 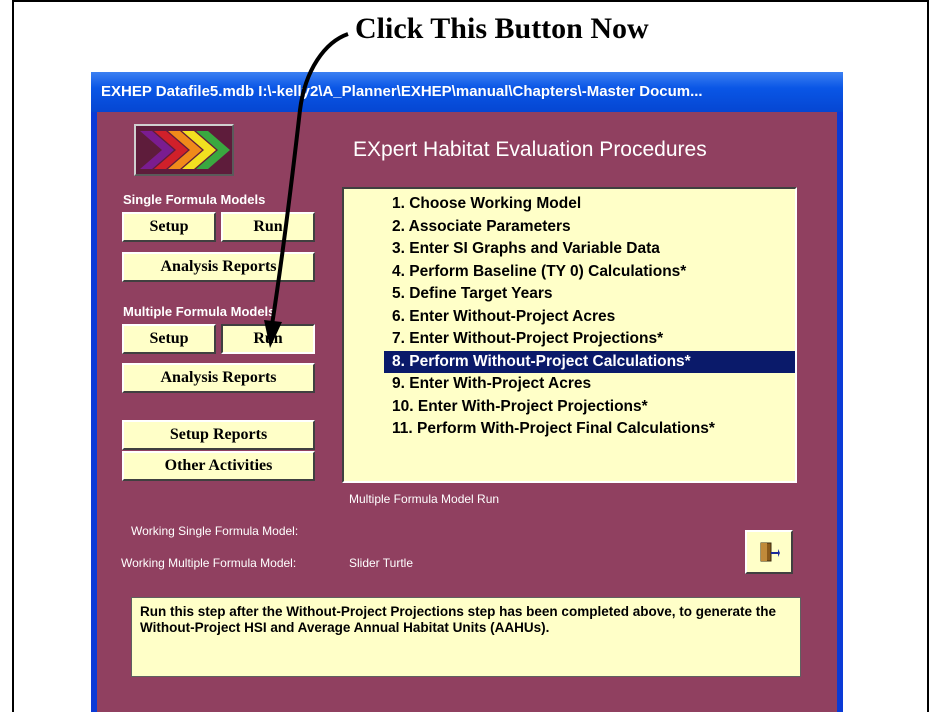 I want to click on step-item: 9. Enter With-Project Acres, so click(x=589, y=384).